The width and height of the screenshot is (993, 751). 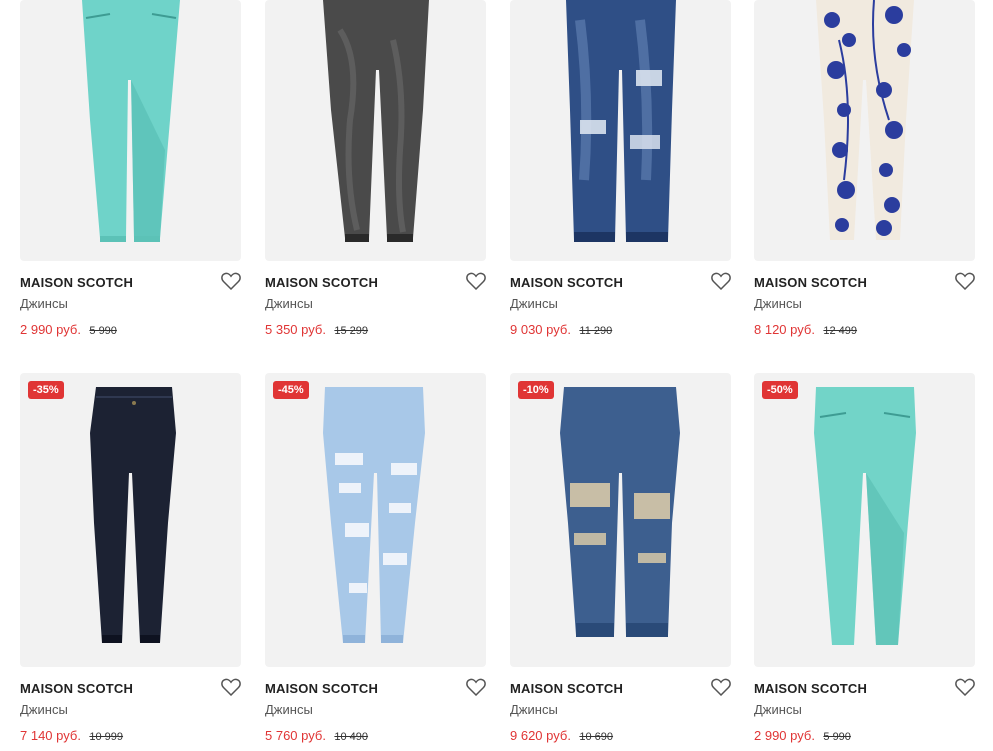 What do you see at coordinates (291, 390) in the screenshot?
I see `discount-badge: -45%` at bounding box center [291, 390].